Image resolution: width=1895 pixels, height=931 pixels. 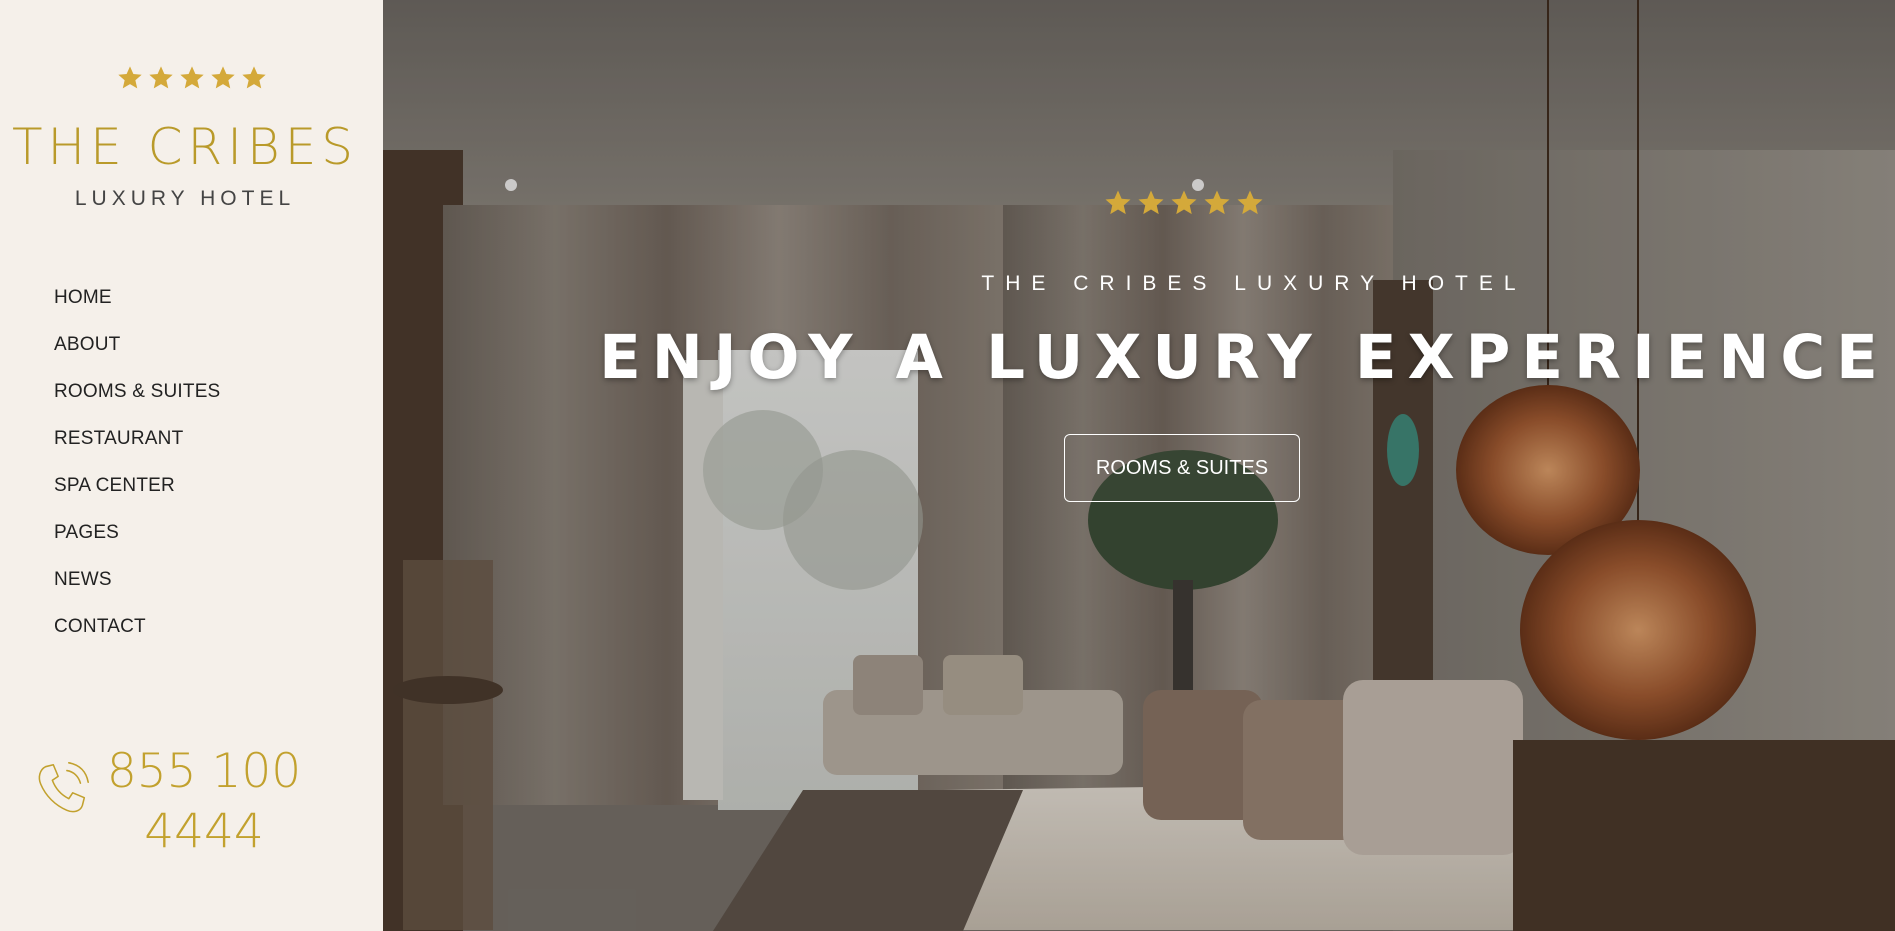 What do you see at coordinates (1244, 357) in the screenshot?
I see `hero-title: ENJOY A LUXURY EXPERIENCE` at bounding box center [1244, 357].